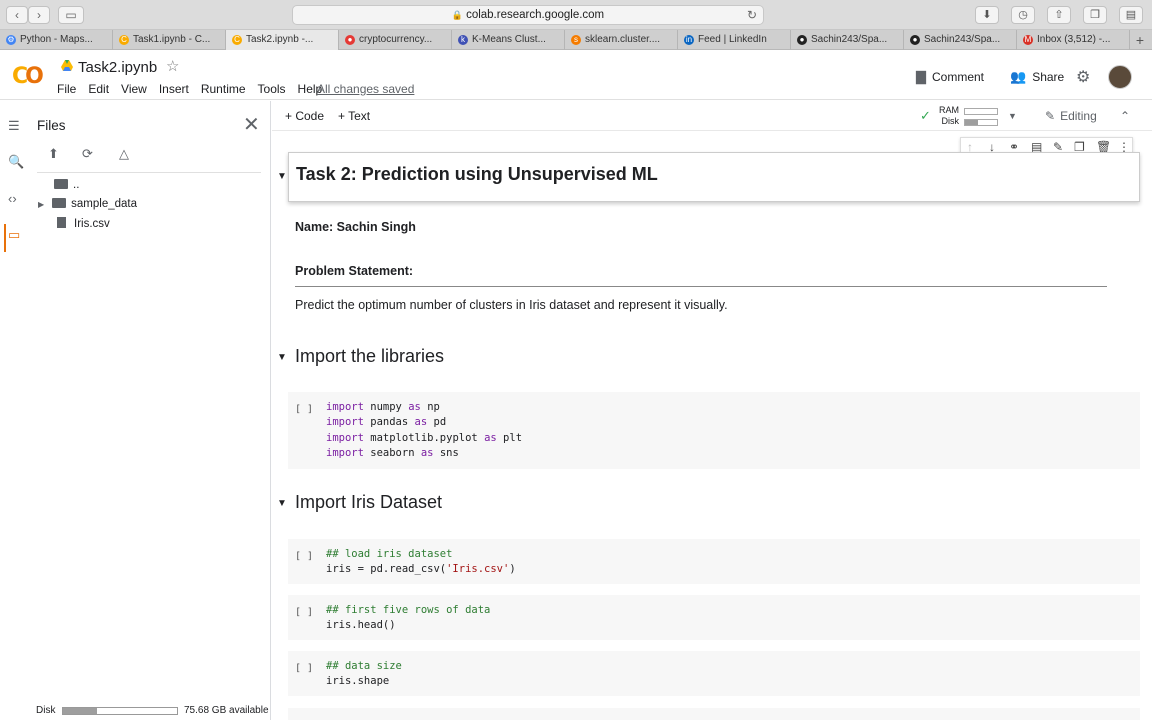 This screenshot has height=720, width=1152. Describe the element at coordinates (981, 111) in the screenshot. I see `ram-bar` at that location.